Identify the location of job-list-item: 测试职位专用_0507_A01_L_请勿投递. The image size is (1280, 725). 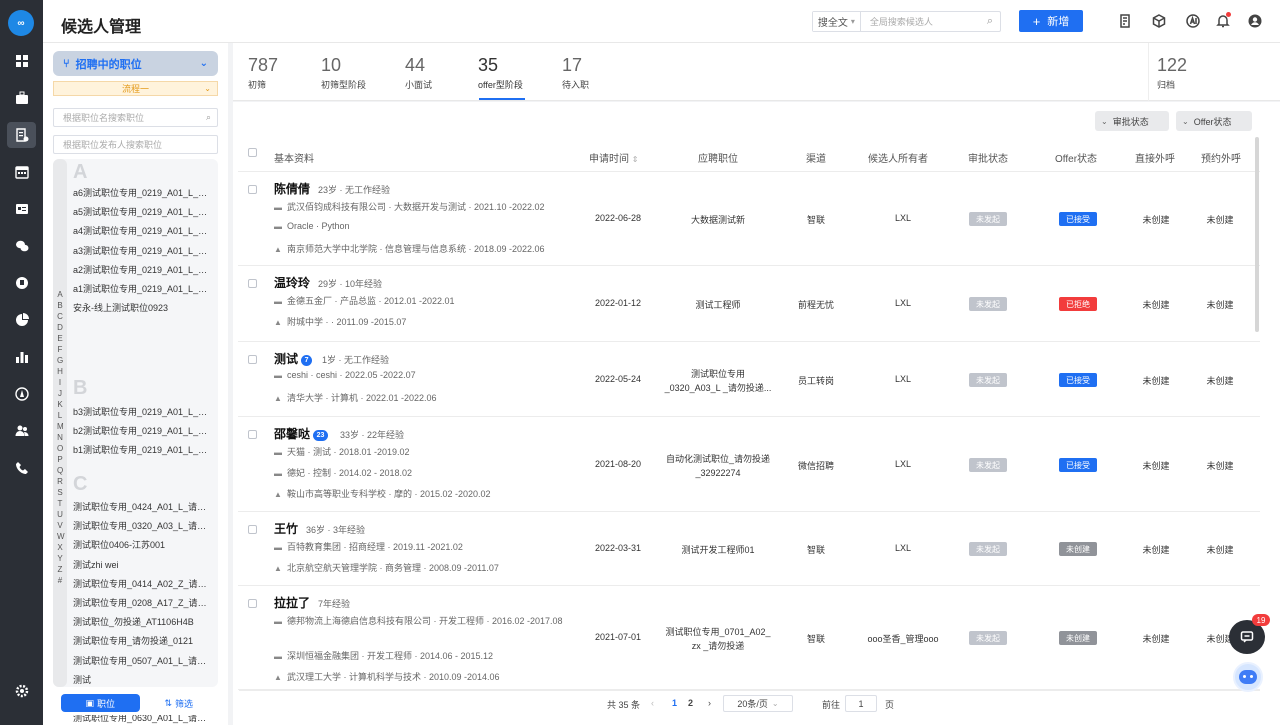
(143, 660).